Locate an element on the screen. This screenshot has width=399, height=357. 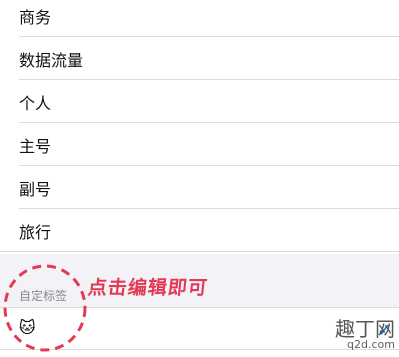
list-item-business: 商务 is located at coordinates (199, 18).